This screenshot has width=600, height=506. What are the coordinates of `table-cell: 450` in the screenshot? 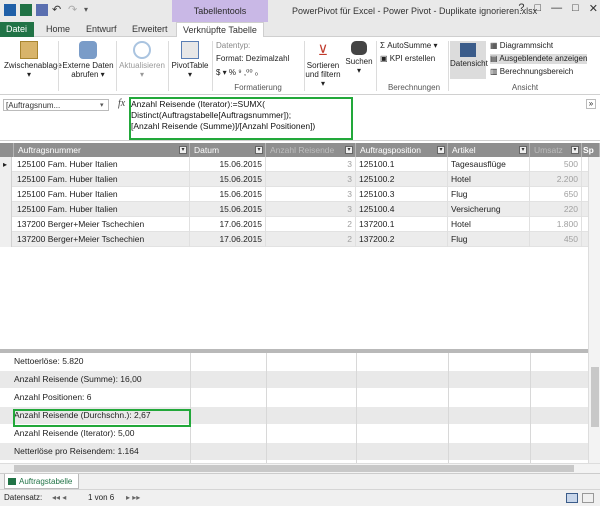 It's located at (556, 239).